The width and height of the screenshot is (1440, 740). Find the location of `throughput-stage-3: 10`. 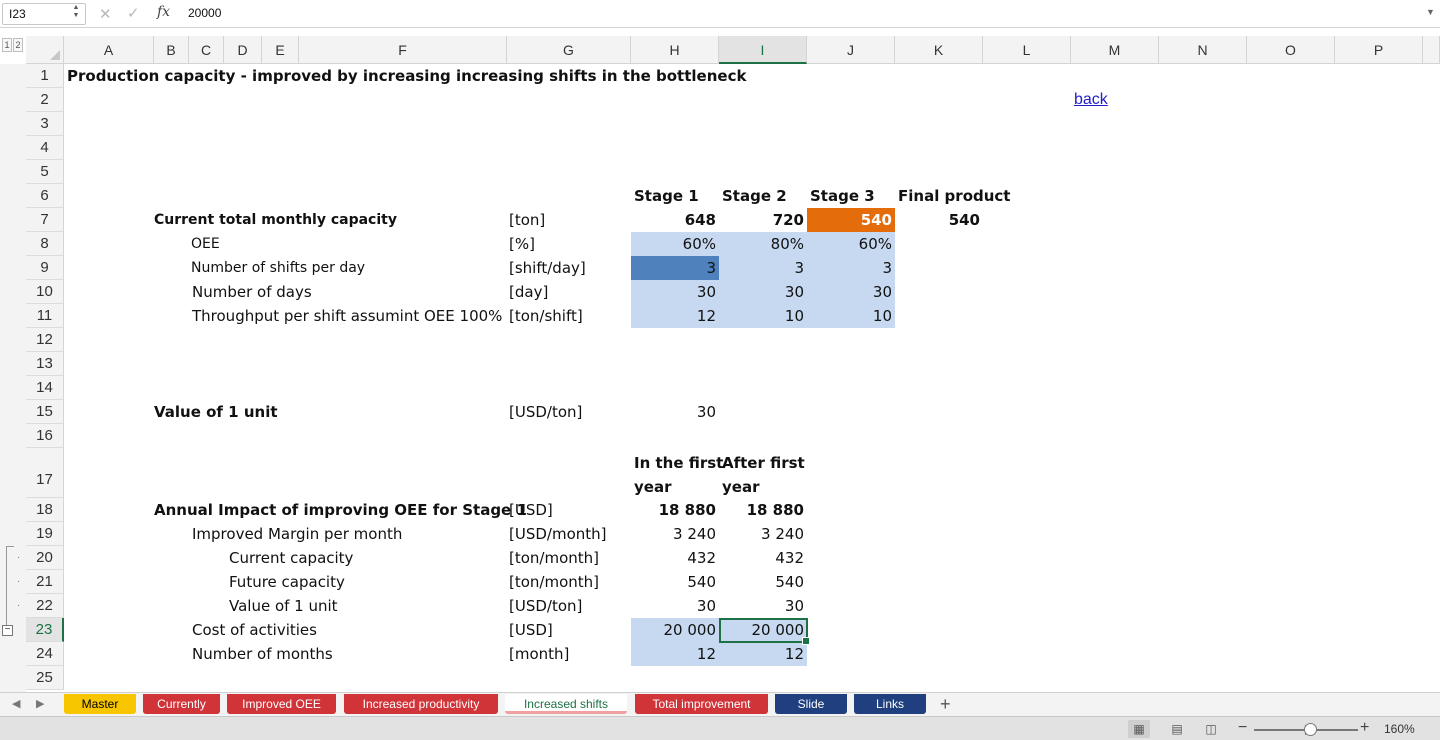

throughput-stage-3: 10 is located at coordinates (851, 316).